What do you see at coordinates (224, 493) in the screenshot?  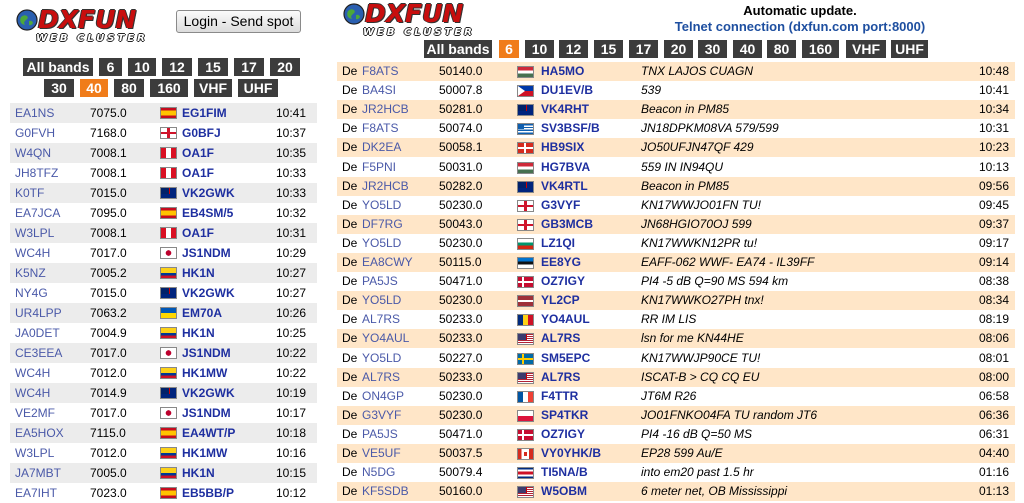 I see `dx-call-link: EB5BB/P` at bounding box center [224, 493].